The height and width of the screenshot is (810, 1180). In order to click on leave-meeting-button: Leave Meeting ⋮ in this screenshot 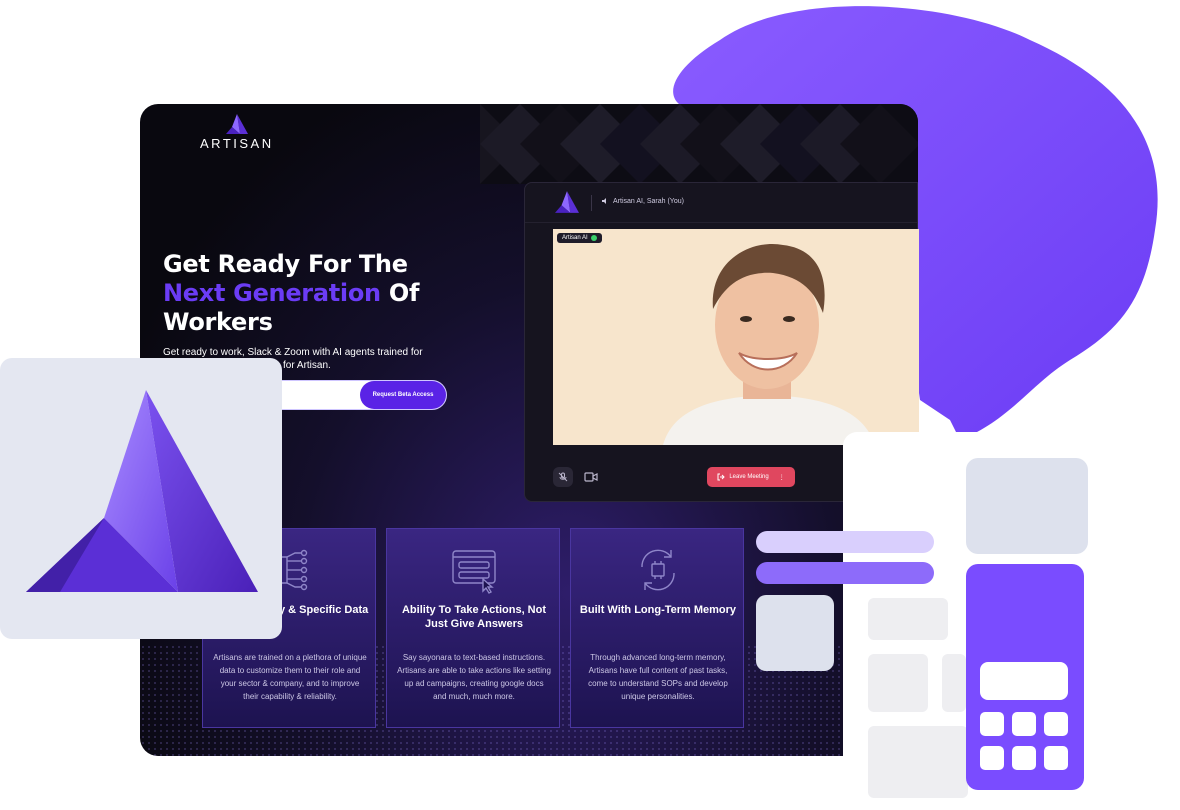, I will do `click(751, 477)`.